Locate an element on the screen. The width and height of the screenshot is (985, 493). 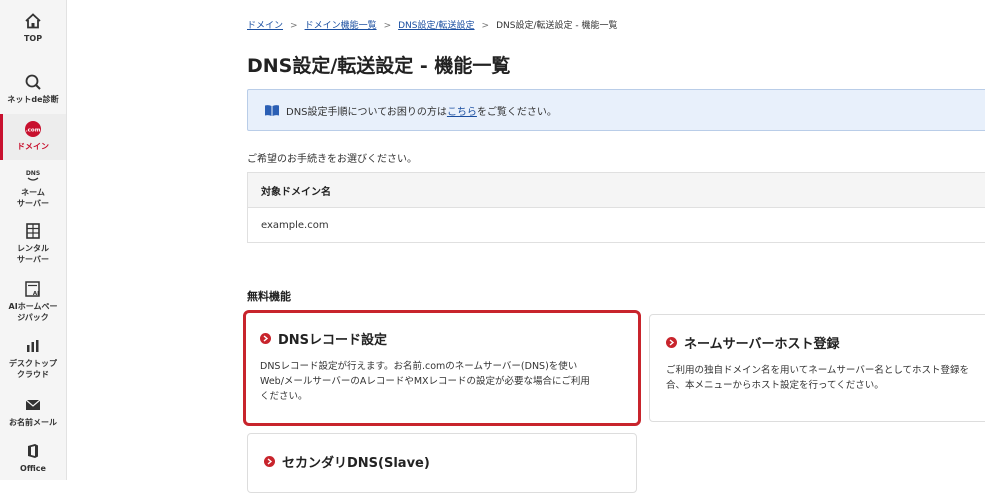
sidebar-item-label: デスクトップ クラウド is located at coordinates (33, 369).